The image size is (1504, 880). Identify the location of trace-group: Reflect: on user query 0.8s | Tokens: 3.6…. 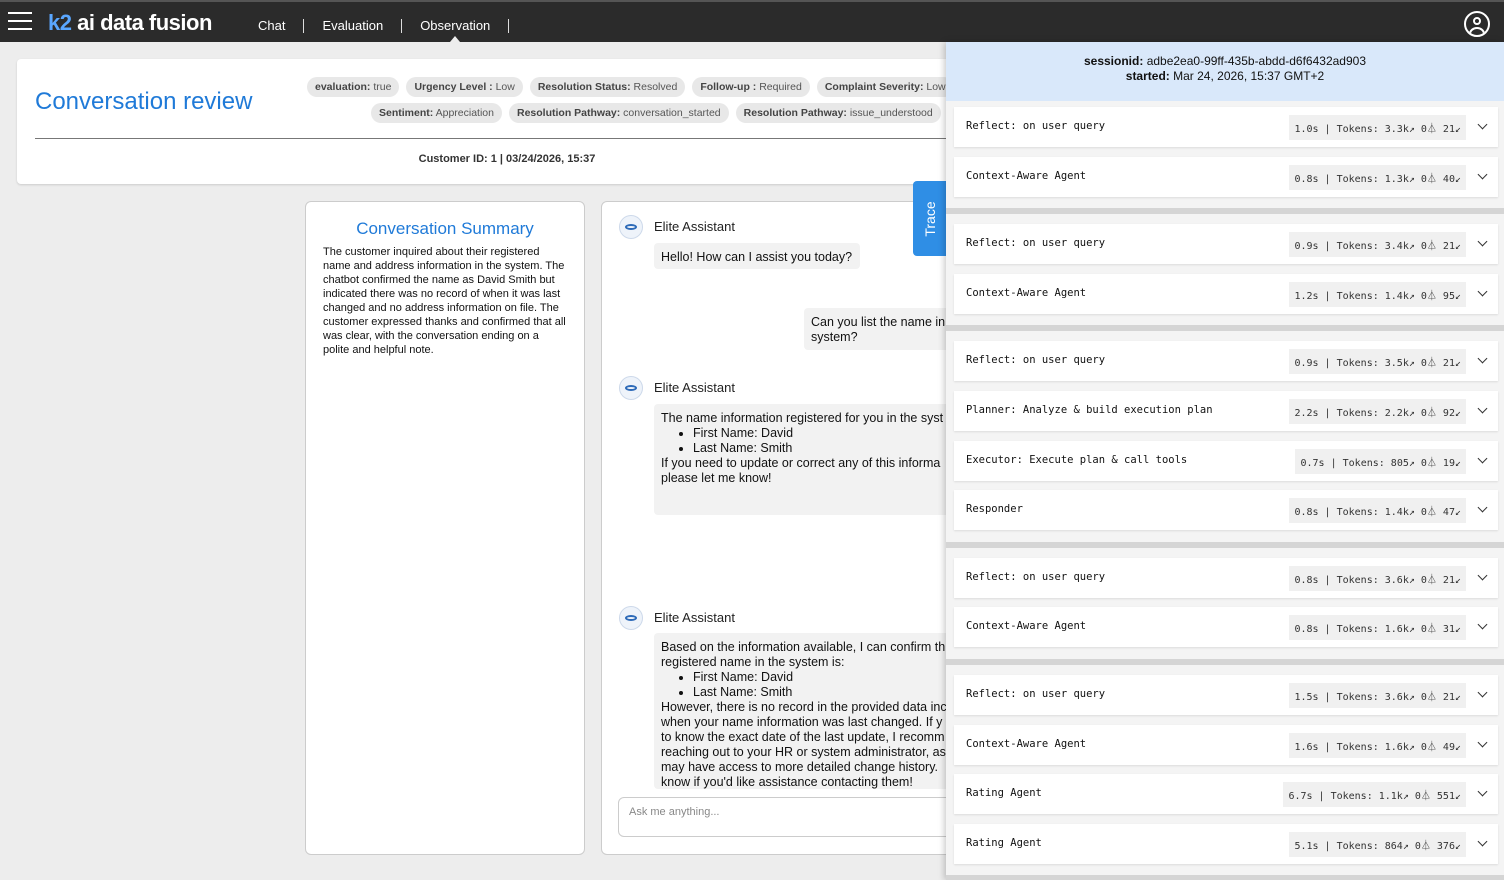
(1225, 608).